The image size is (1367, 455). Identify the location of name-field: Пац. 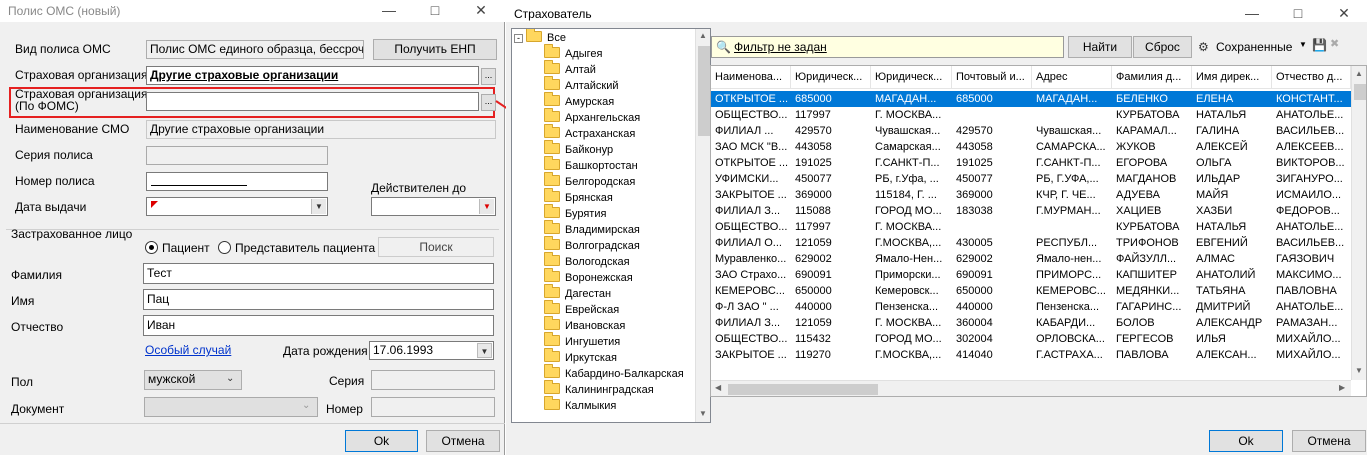
(318, 299).